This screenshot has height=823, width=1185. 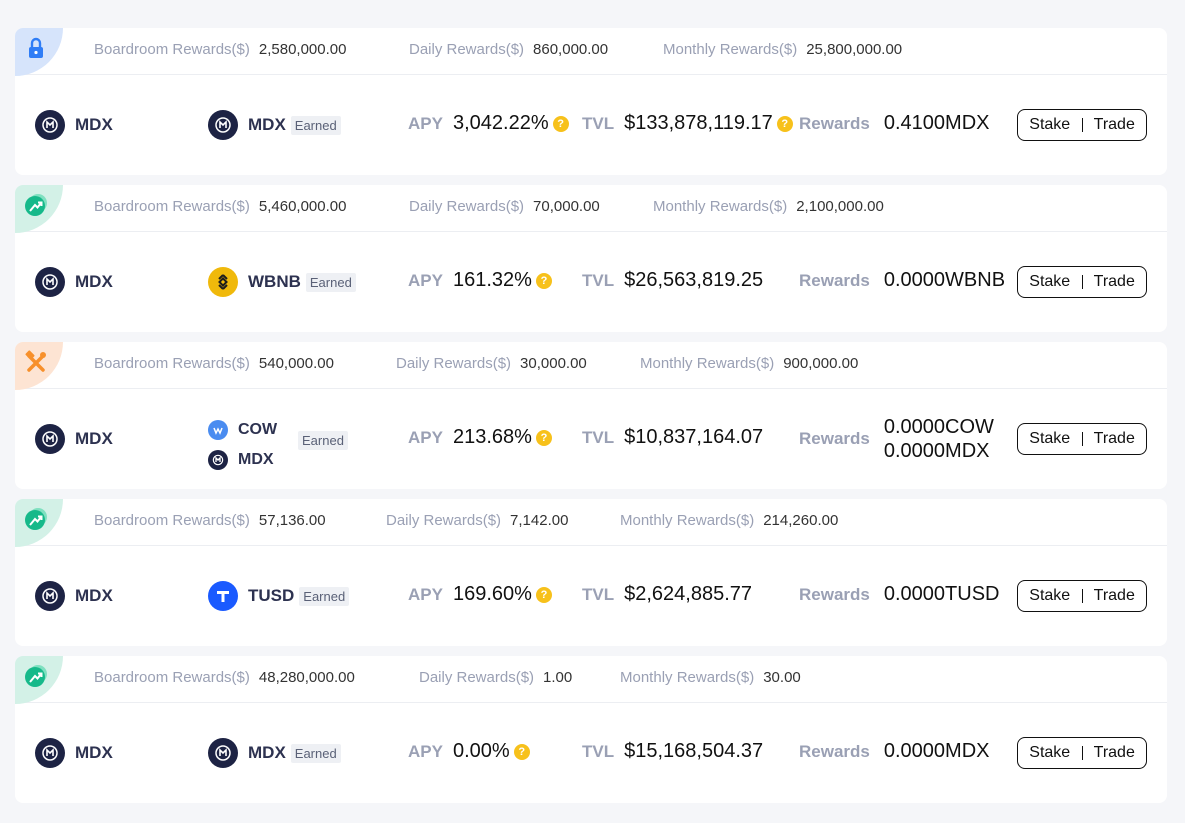 I want to click on rewards: Rewards 0.4100MDX, so click(x=894, y=123).